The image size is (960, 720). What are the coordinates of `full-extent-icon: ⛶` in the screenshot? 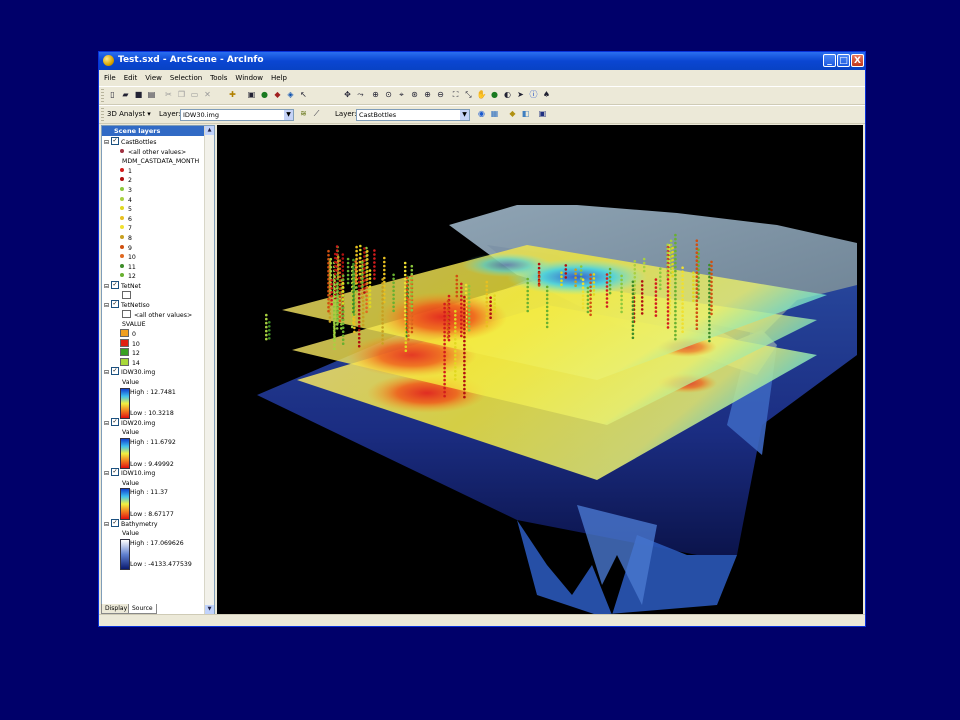 It's located at (455, 95).